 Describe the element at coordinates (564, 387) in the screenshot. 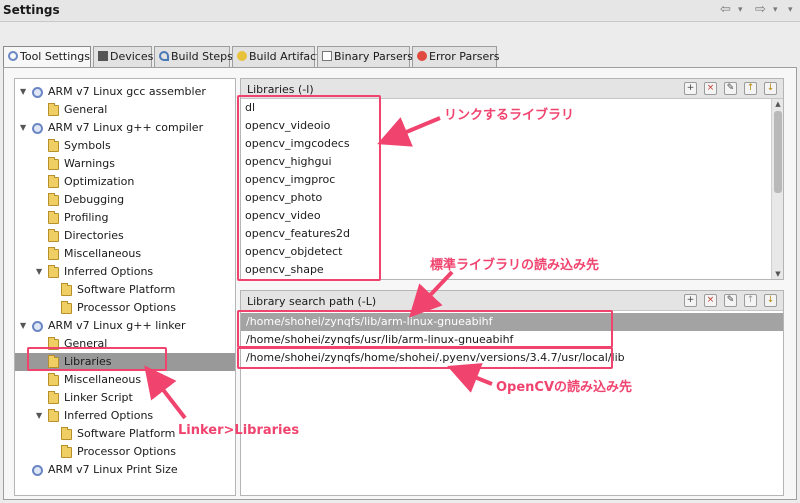

I see `annotation-opencv-path: OpenCVの読み込み先` at that location.